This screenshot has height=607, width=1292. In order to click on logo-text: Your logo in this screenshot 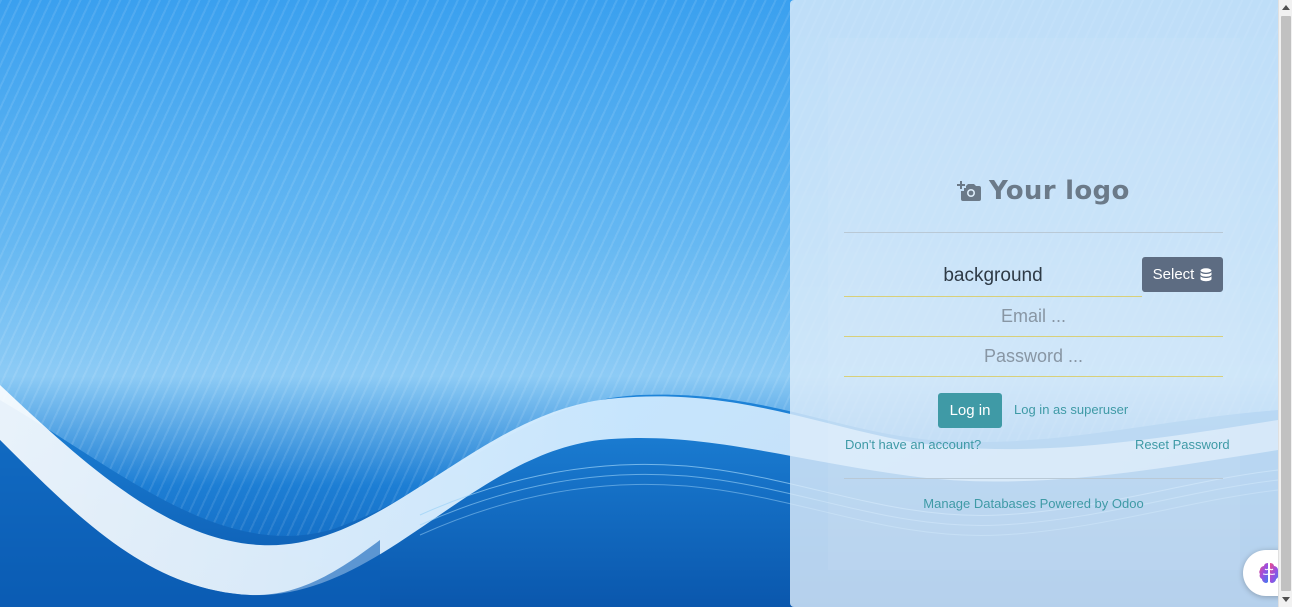, I will do `click(1059, 191)`.